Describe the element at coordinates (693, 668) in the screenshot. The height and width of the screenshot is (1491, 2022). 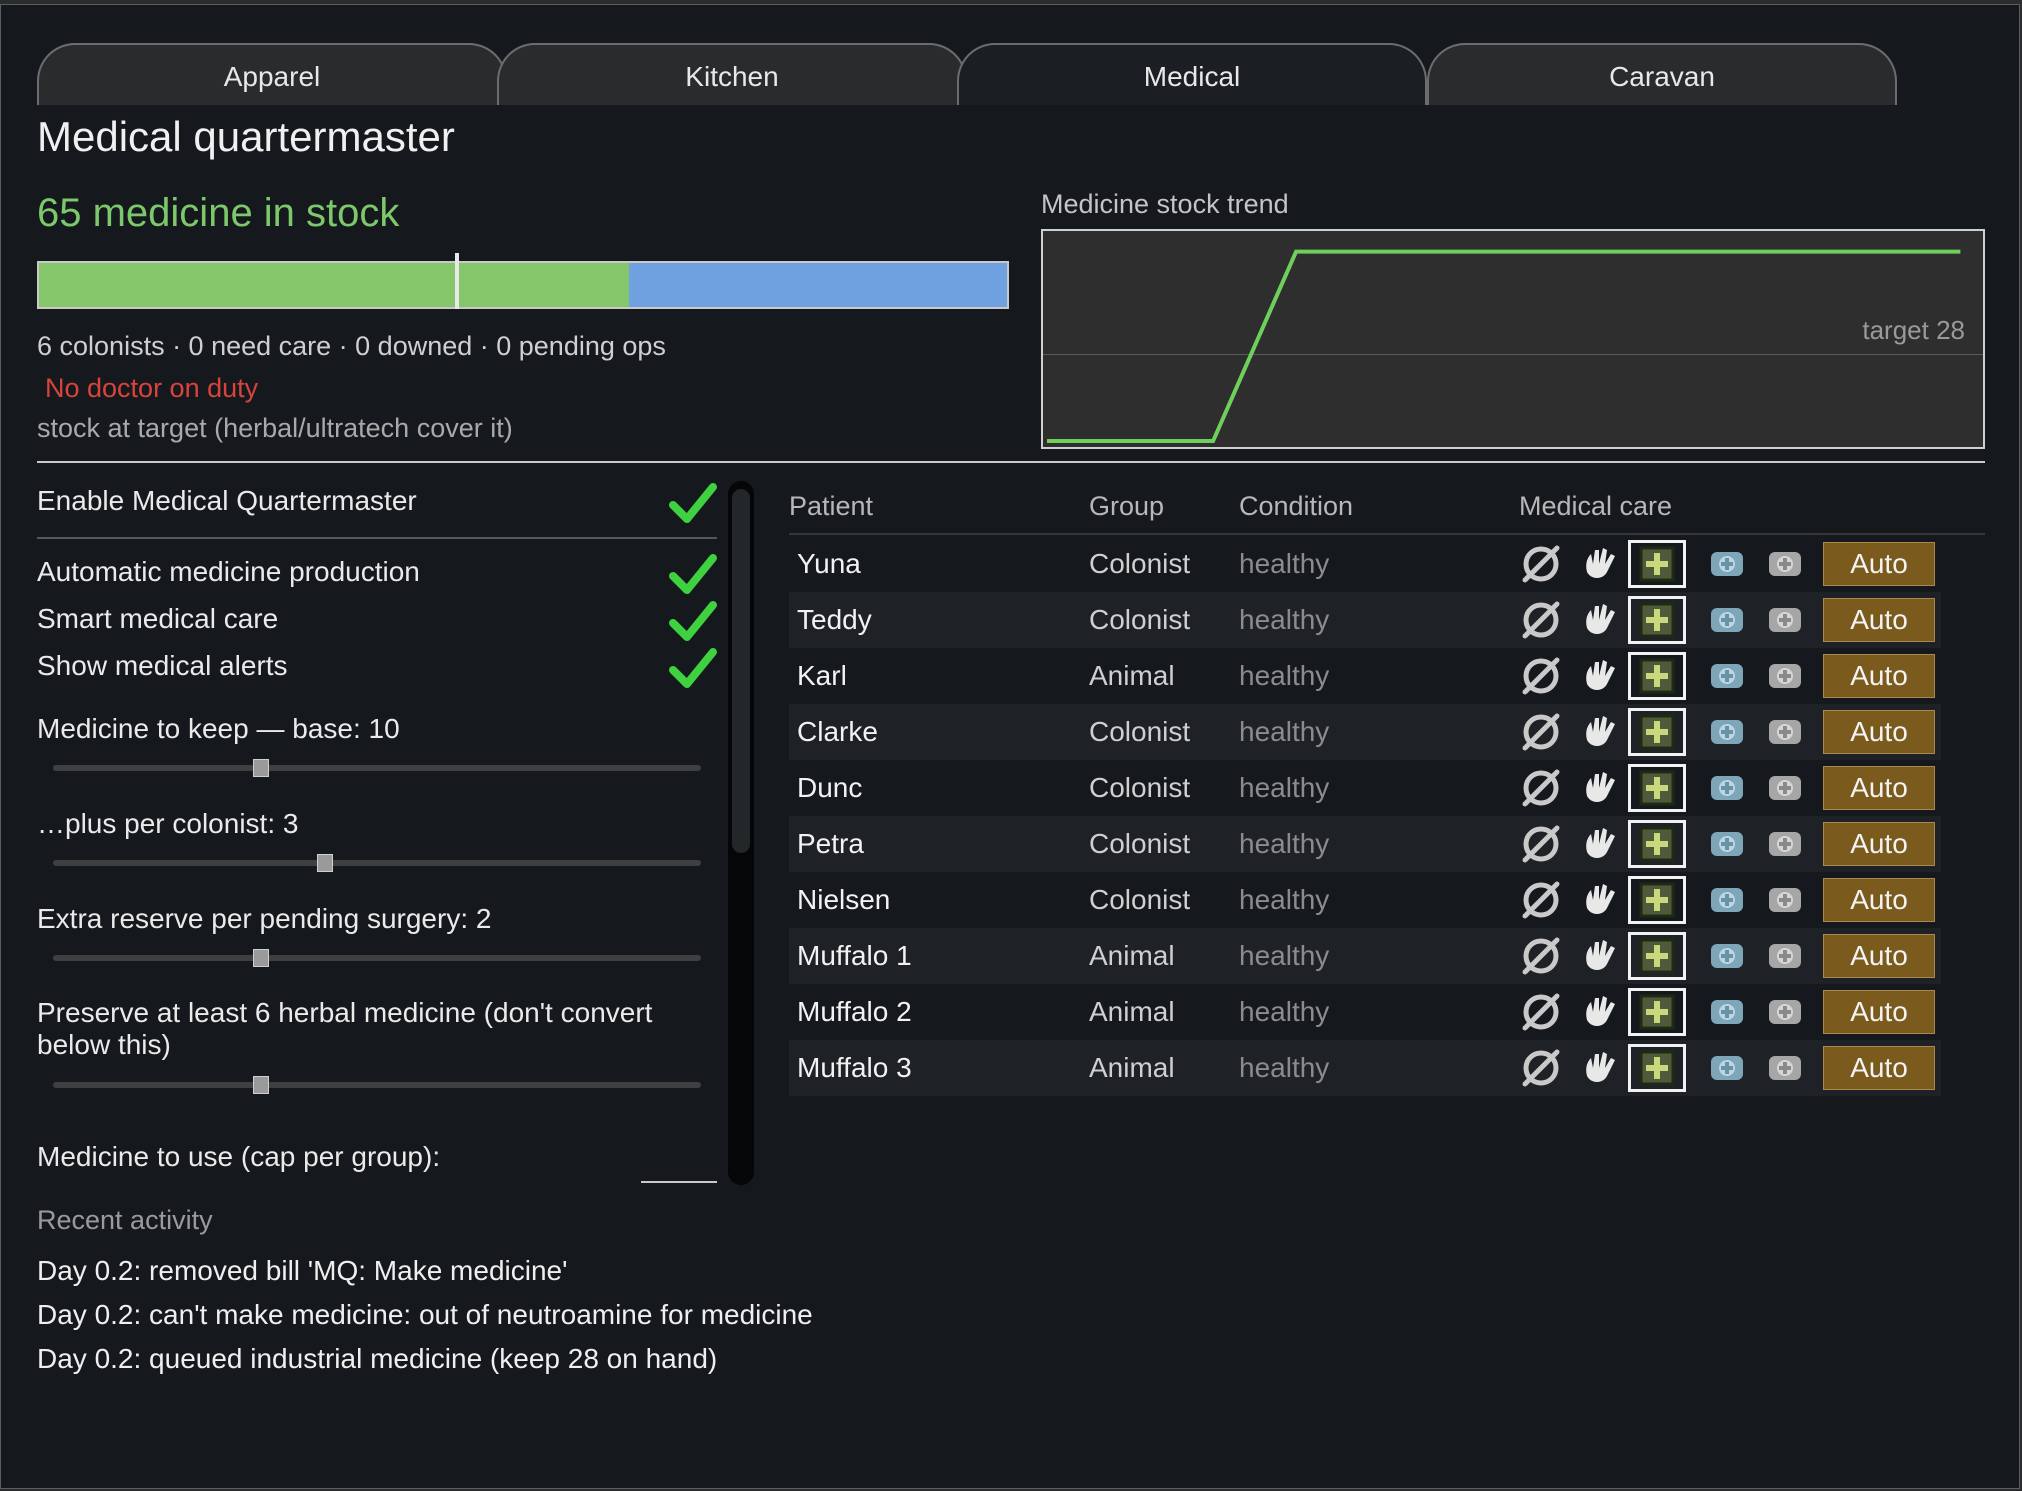
I see `medical-alerts-checkbox` at that location.